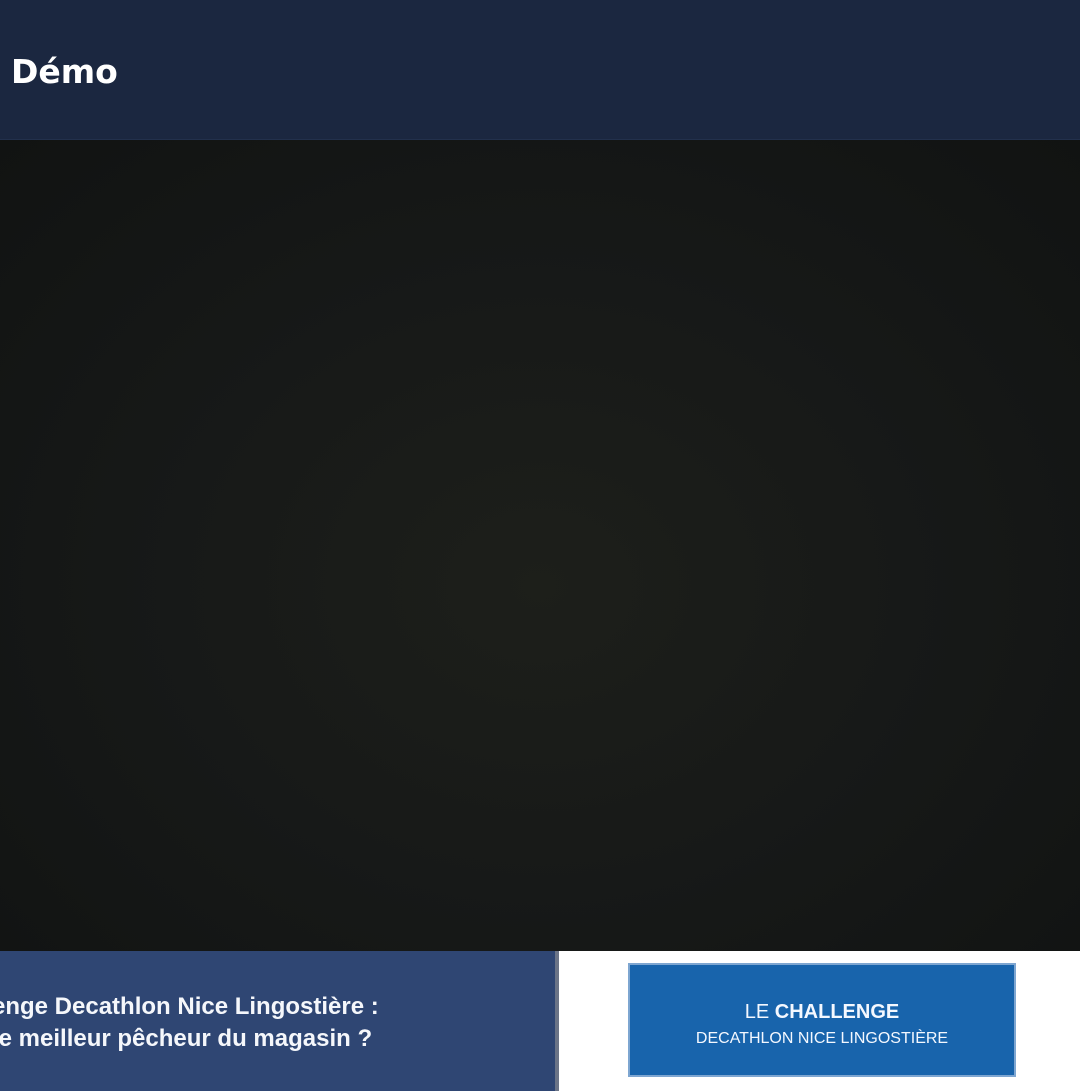 The width and height of the screenshot is (1080, 1091). I want to click on challenge-logo: LE CHALLENGE DECATHLON NICE LINGOSTIÈRE, so click(822, 1020).